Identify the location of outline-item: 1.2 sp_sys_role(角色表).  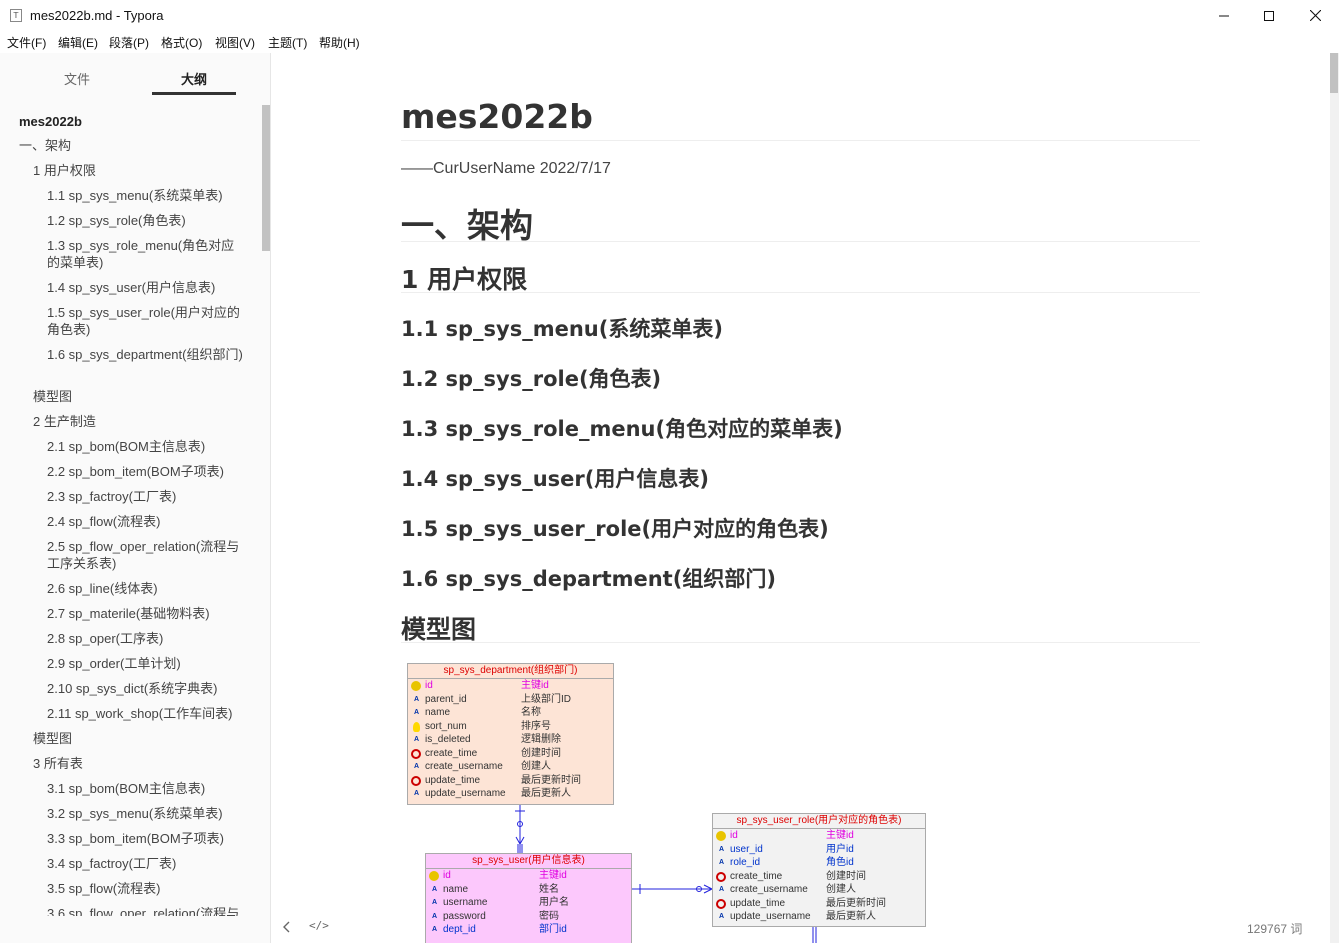
(147, 220).